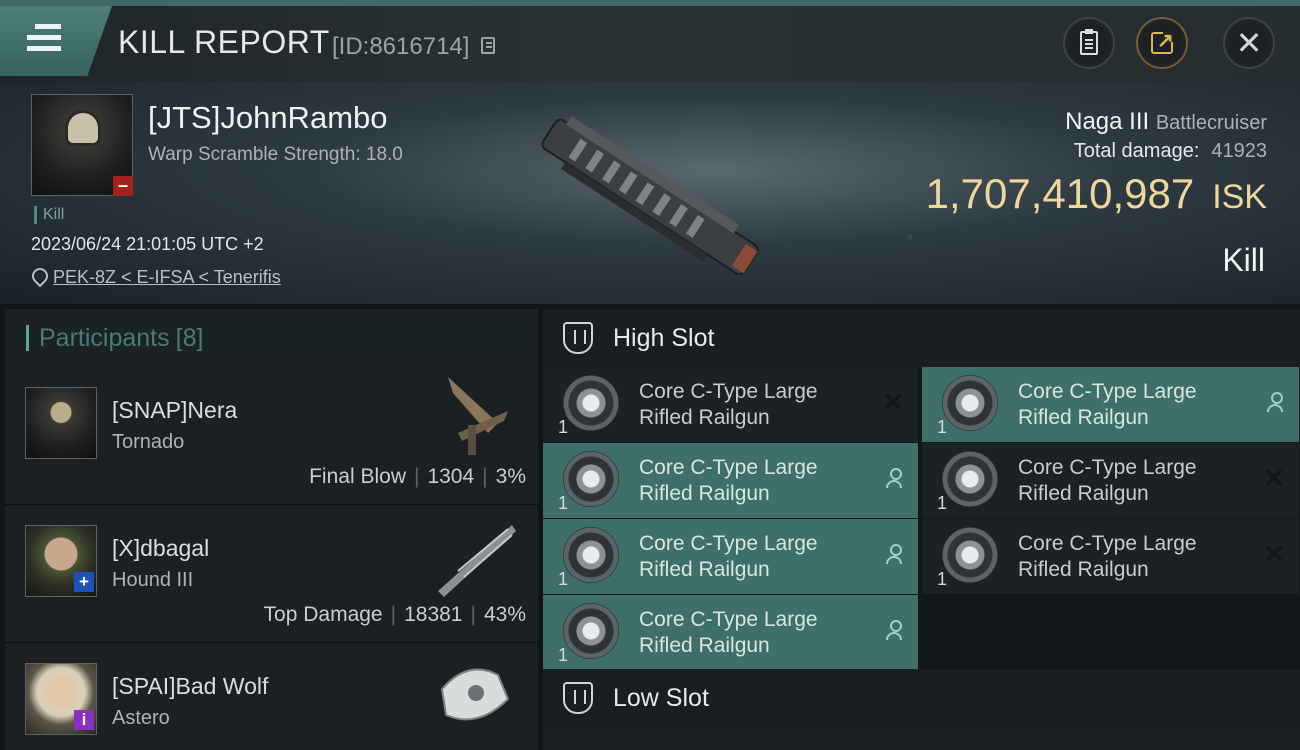 Image resolution: width=1300 pixels, height=750 pixels. I want to click on hamburger-icon, so click(44, 40).